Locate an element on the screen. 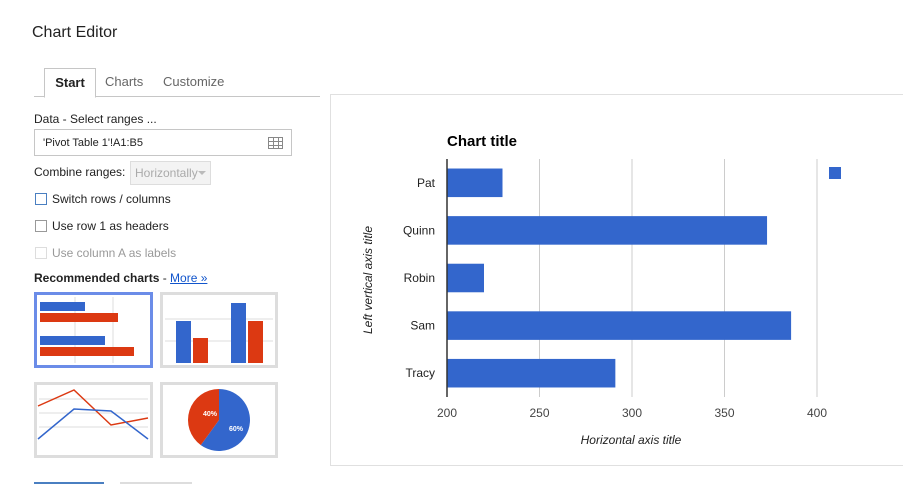  thumb-bar-chart is located at coordinates (93, 330).